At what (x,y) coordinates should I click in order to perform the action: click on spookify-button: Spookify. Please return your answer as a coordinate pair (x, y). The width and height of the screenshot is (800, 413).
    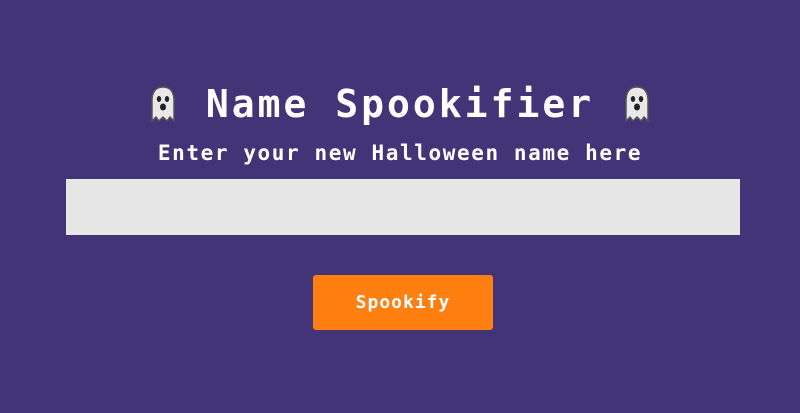
    Looking at the image, I should click on (403, 302).